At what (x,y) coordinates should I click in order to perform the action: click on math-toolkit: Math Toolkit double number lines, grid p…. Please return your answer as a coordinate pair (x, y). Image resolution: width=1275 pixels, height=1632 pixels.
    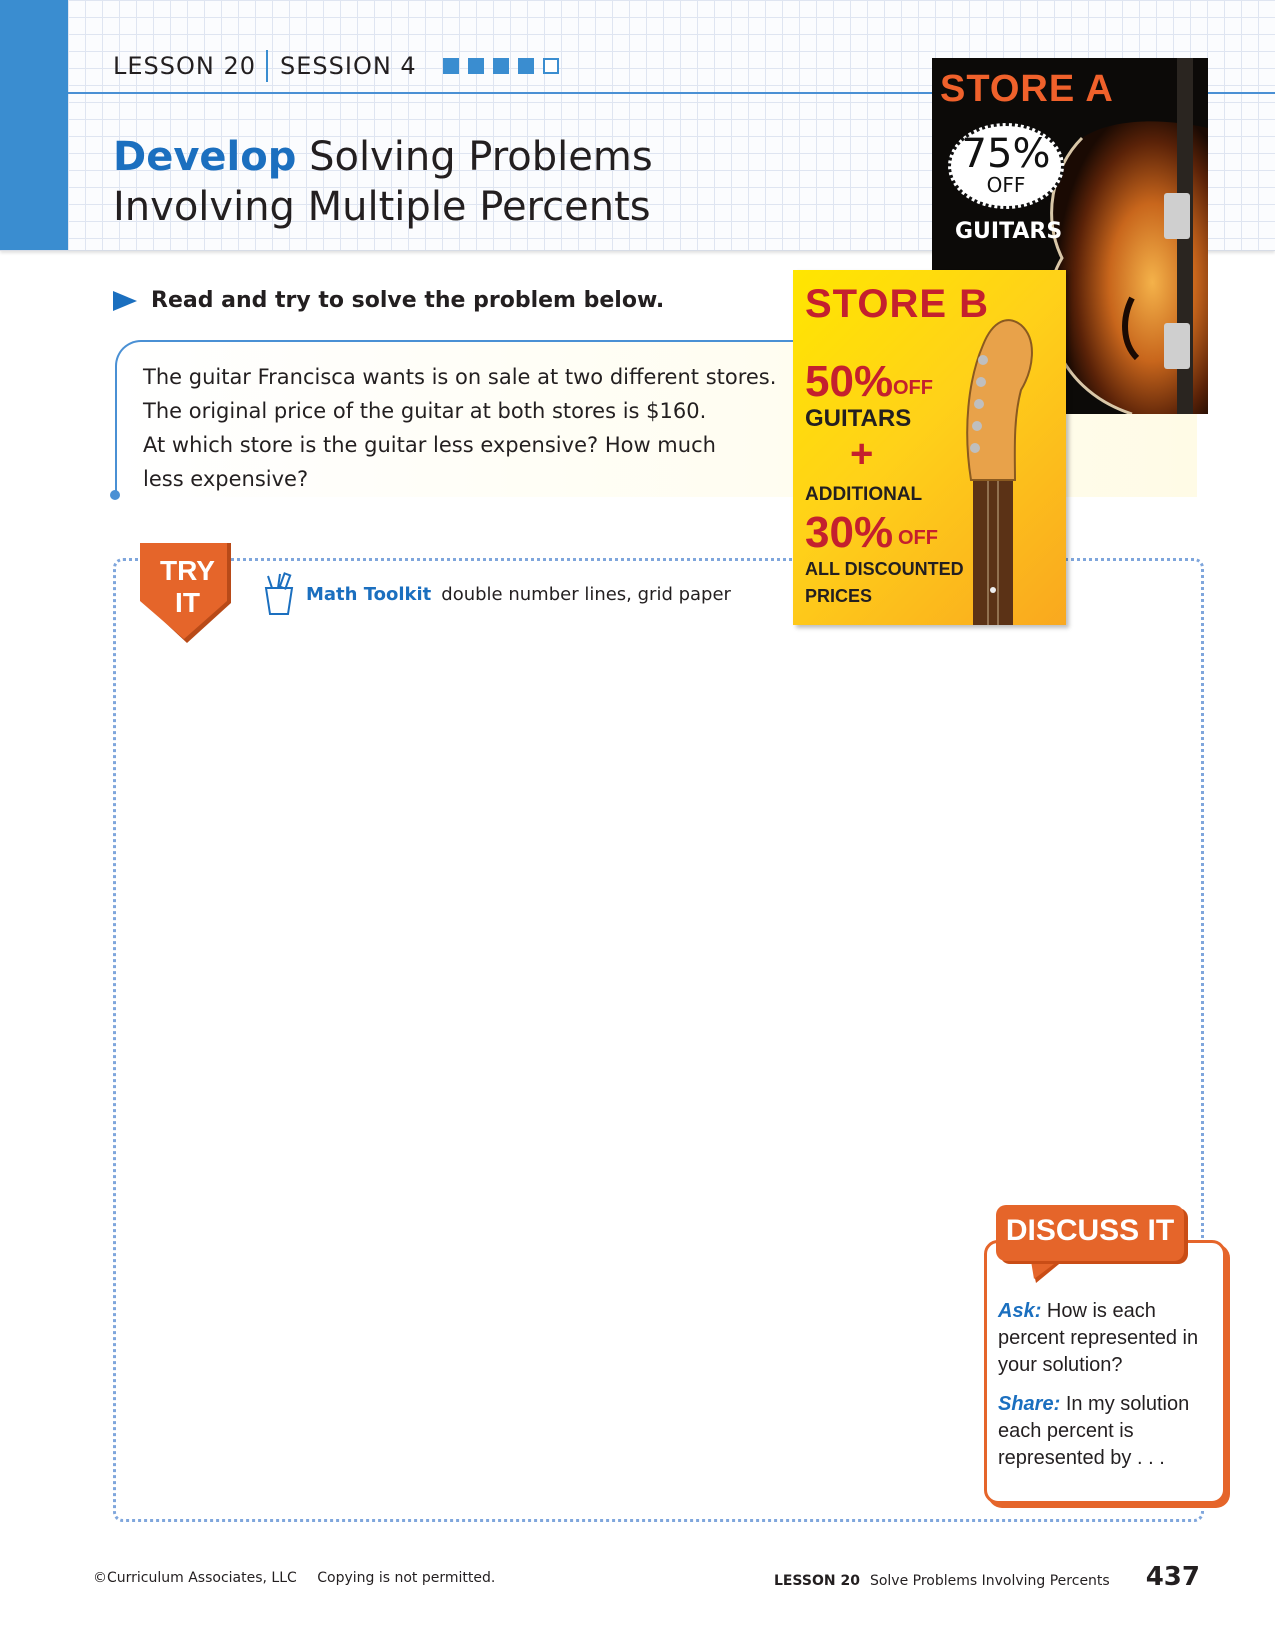
    Looking at the image, I should click on (496, 594).